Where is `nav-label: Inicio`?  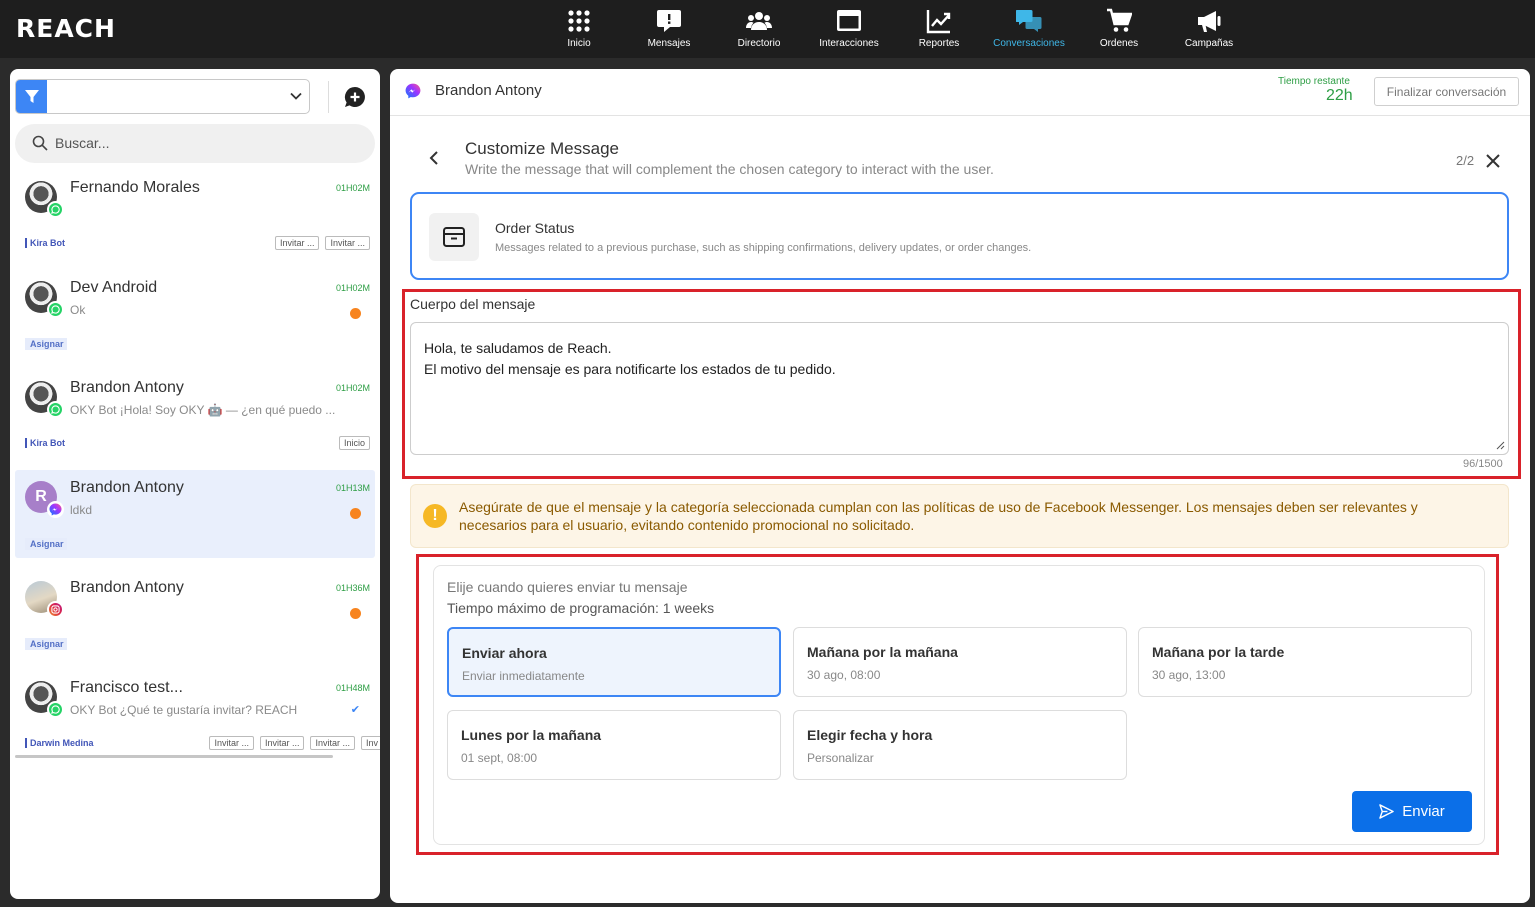
nav-label: Inicio is located at coordinates (579, 43).